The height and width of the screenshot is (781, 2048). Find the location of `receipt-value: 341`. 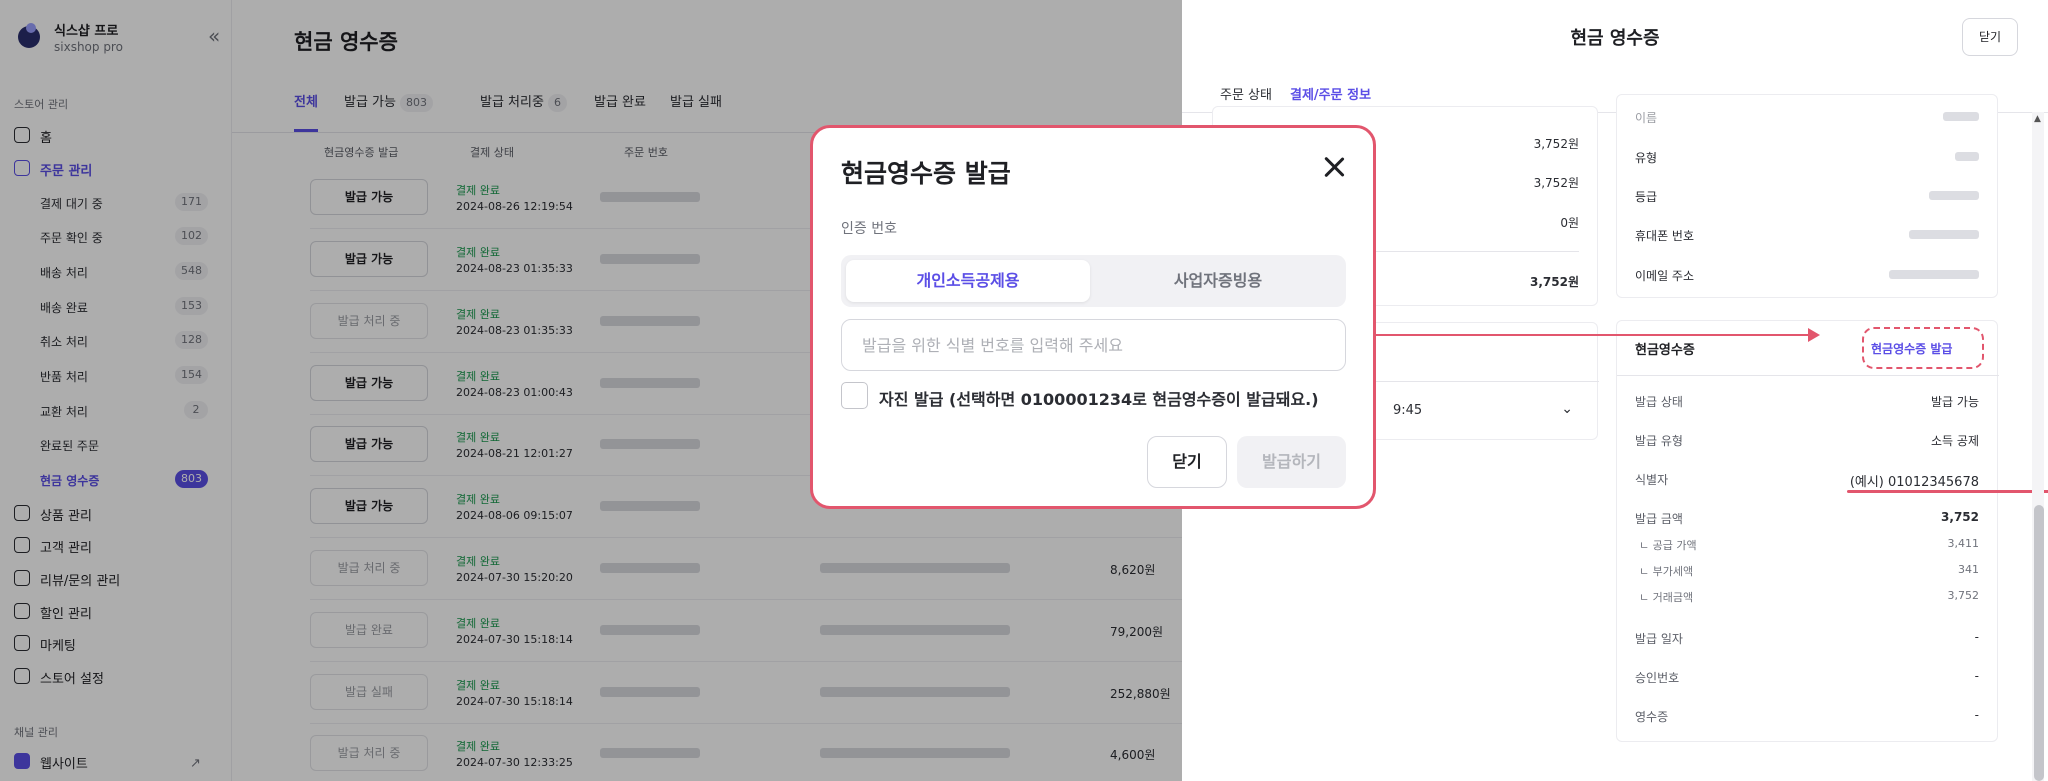

receipt-value: 341 is located at coordinates (1968, 569).